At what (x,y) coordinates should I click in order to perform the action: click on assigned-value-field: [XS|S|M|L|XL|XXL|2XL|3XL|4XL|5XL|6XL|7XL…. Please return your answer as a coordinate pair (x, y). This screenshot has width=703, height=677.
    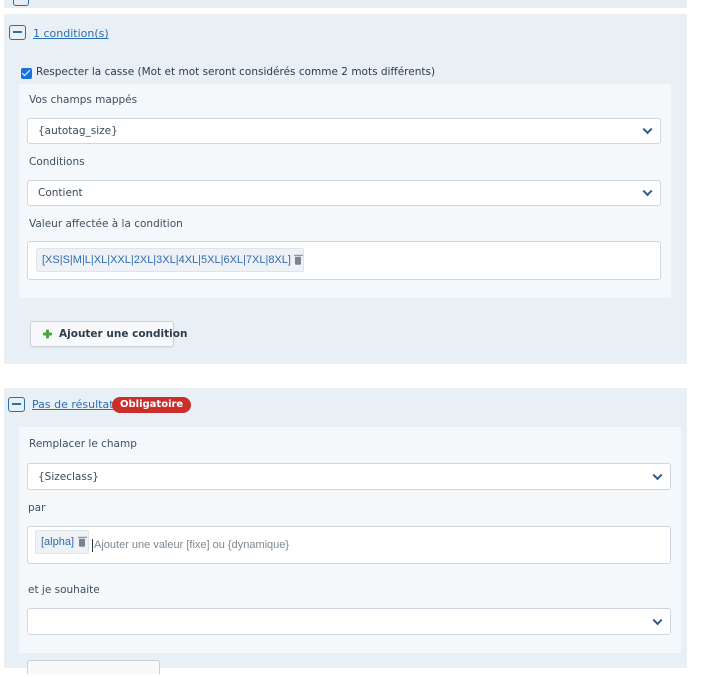
    Looking at the image, I should click on (344, 260).